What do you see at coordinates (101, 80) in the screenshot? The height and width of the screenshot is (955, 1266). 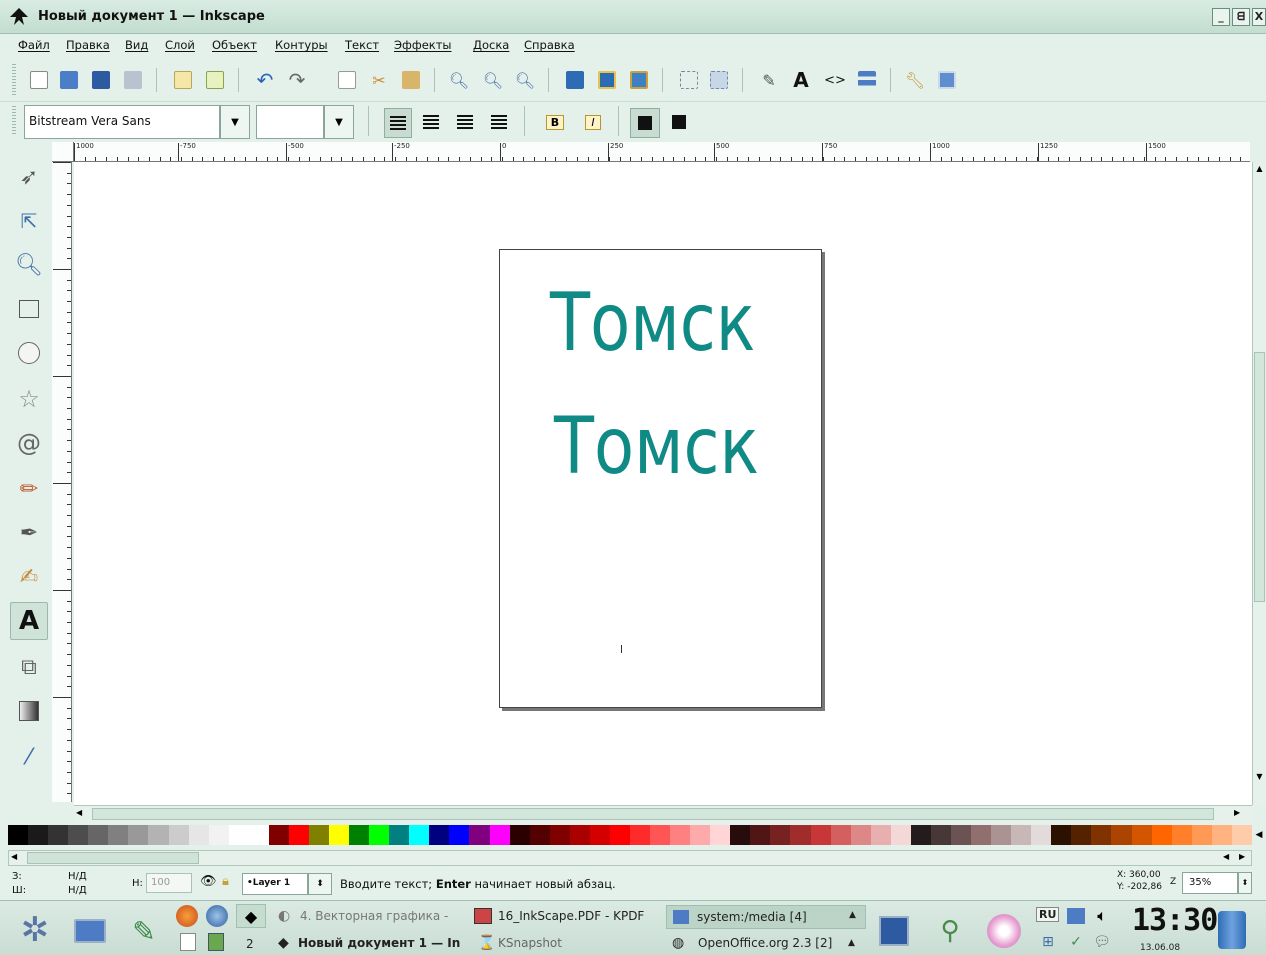 I see `save-icon` at bounding box center [101, 80].